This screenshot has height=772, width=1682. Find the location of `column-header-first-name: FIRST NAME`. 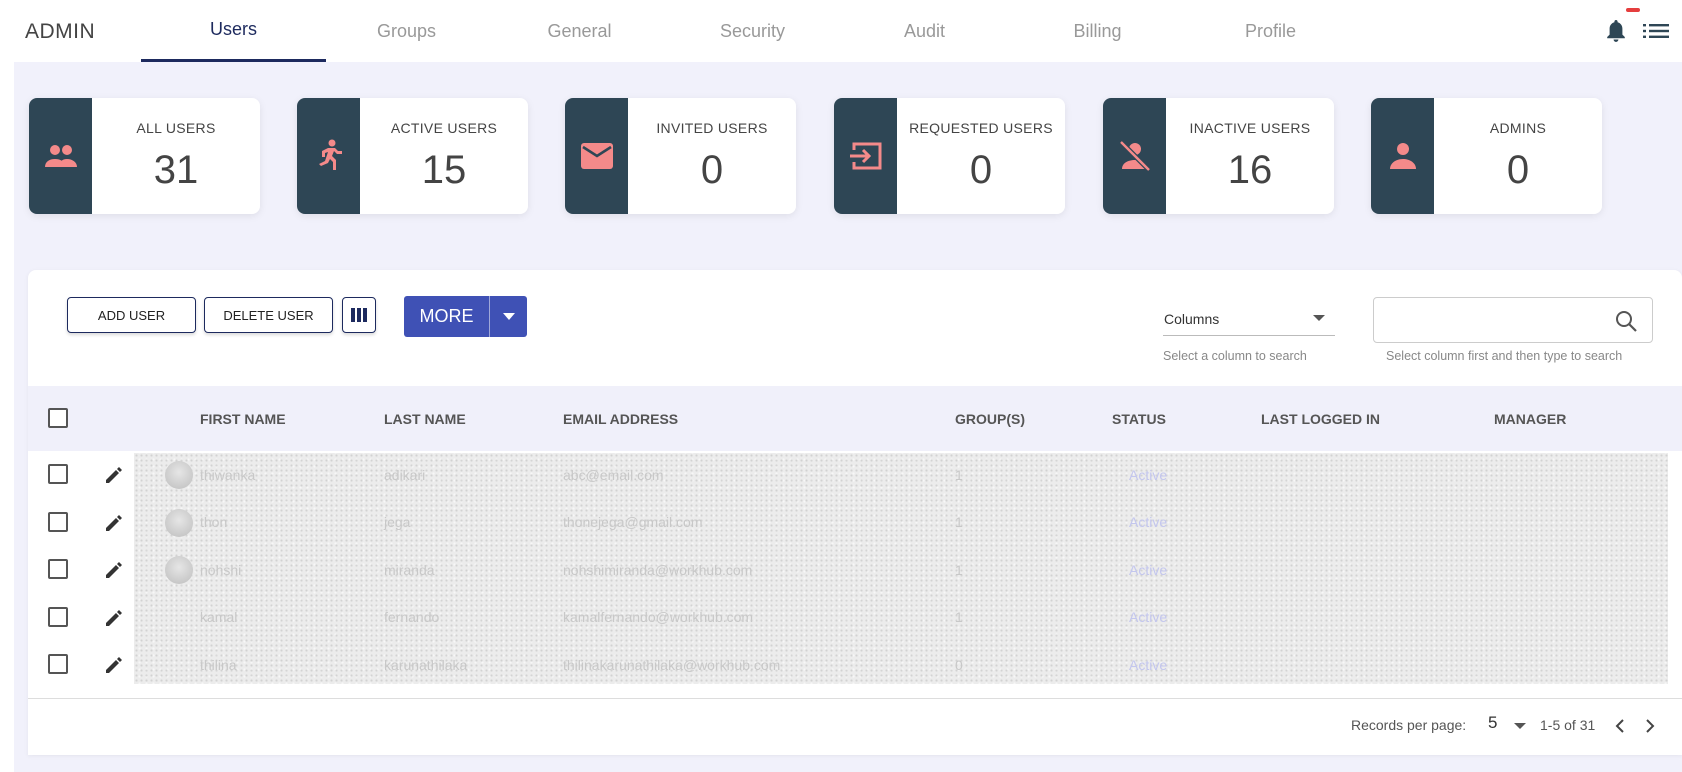

column-header-first-name: FIRST NAME is located at coordinates (243, 418).